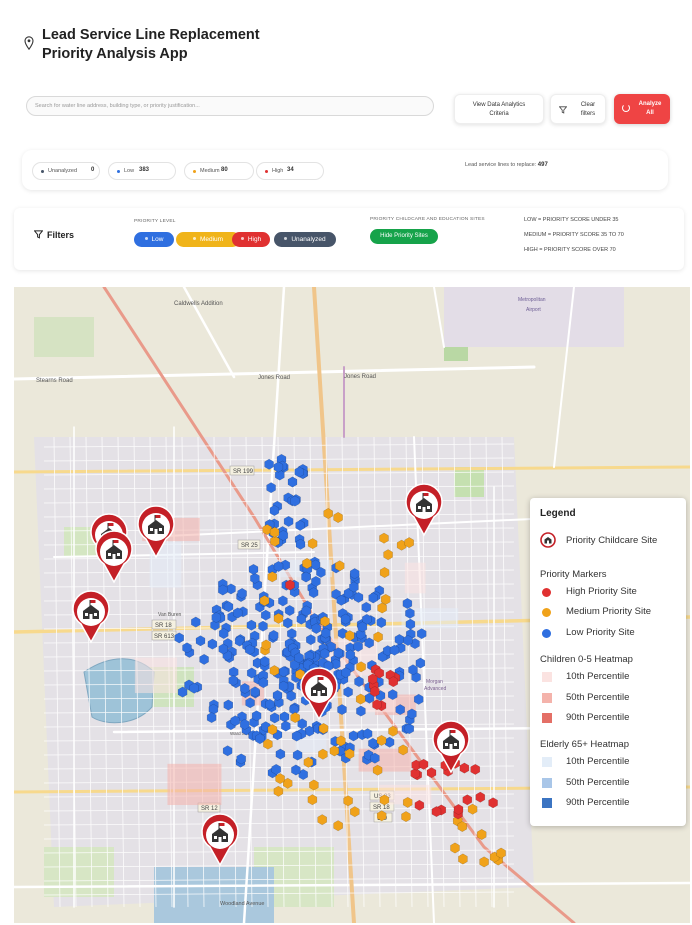  I want to click on view-analytics-criteria-button: View Data Analytics Criteria, so click(499, 109).